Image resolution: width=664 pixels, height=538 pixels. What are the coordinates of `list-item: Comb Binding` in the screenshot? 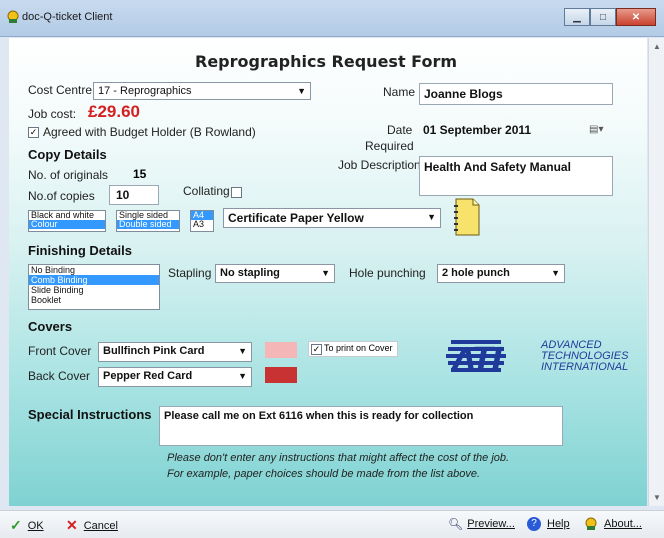 It's located at (94, 280).